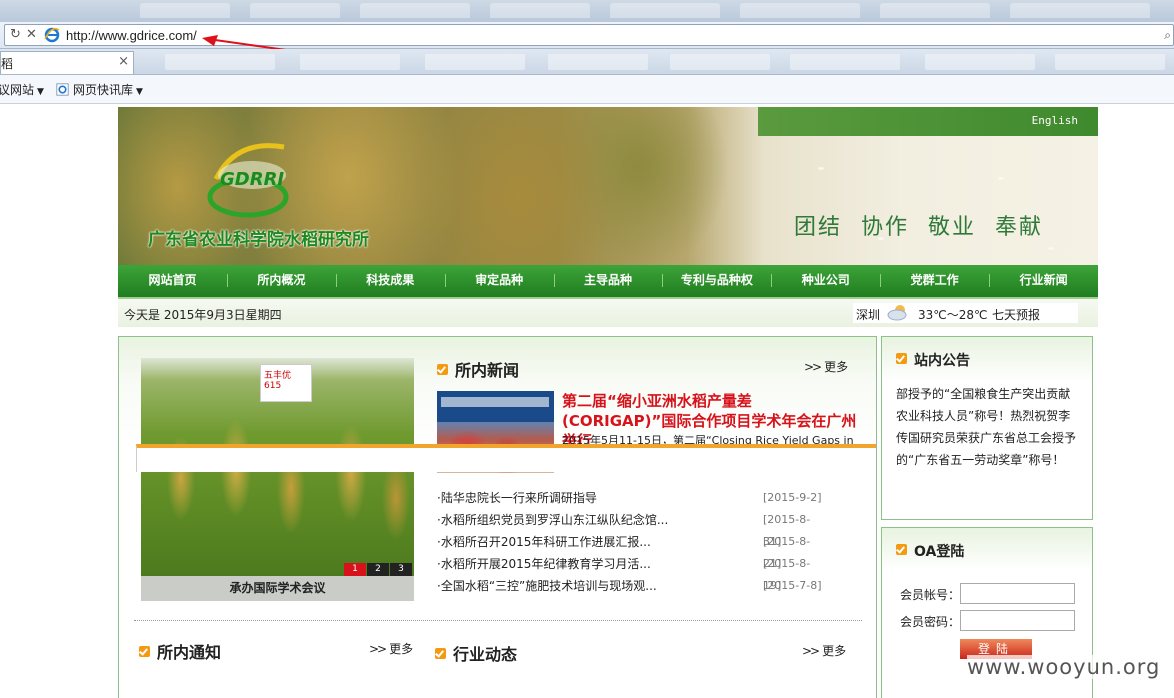  What do you see at coordinates (608, 313) in the screenshot?
I see `date-bar: 今天是 2015年9月3日星期四 深圳 33℃～28℃ 七天预报` at bounding box center [608, 313].